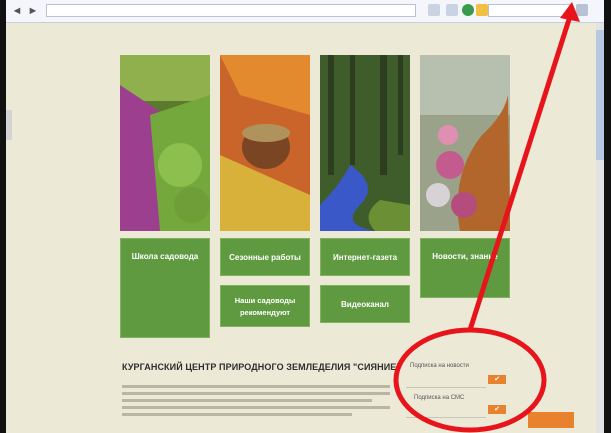  What do you see at coordinates (521, 170) in the screenshot?
I see `red-arrow-line` at bounding box center [521, 170].